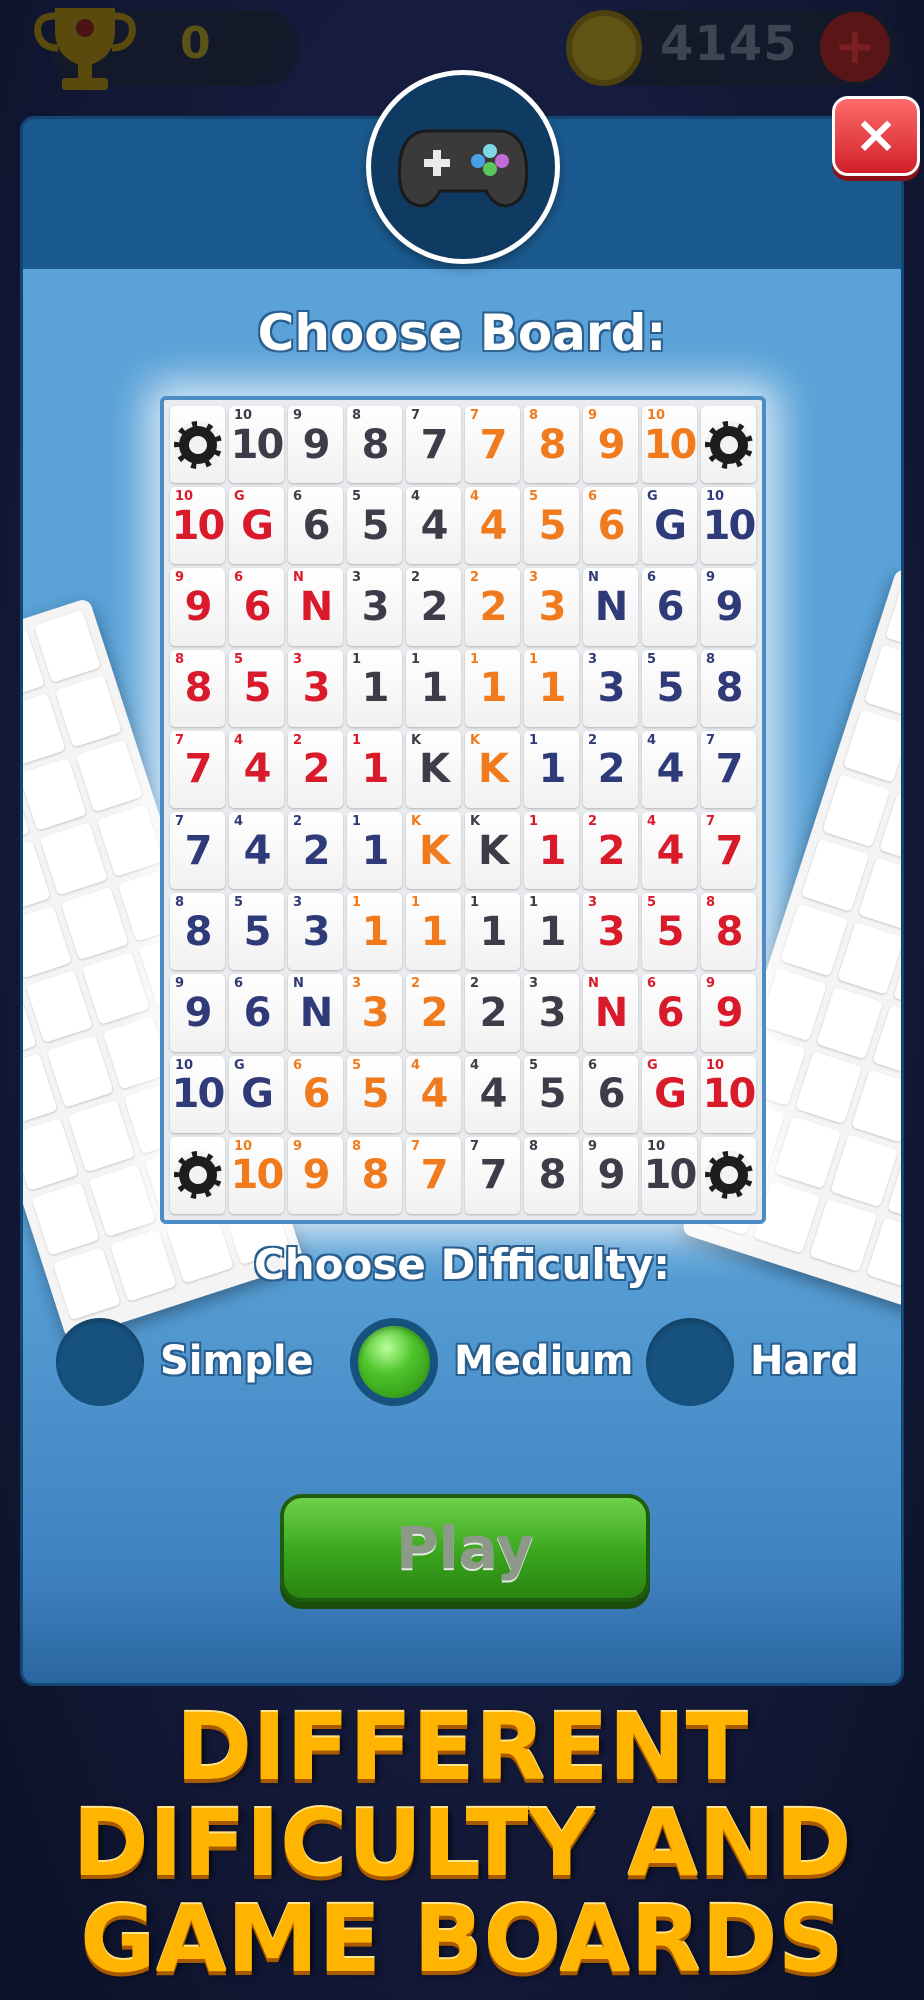 This screenshot has width=924, height=2000. I want to click on board-cell: 88, so click(197, 932).